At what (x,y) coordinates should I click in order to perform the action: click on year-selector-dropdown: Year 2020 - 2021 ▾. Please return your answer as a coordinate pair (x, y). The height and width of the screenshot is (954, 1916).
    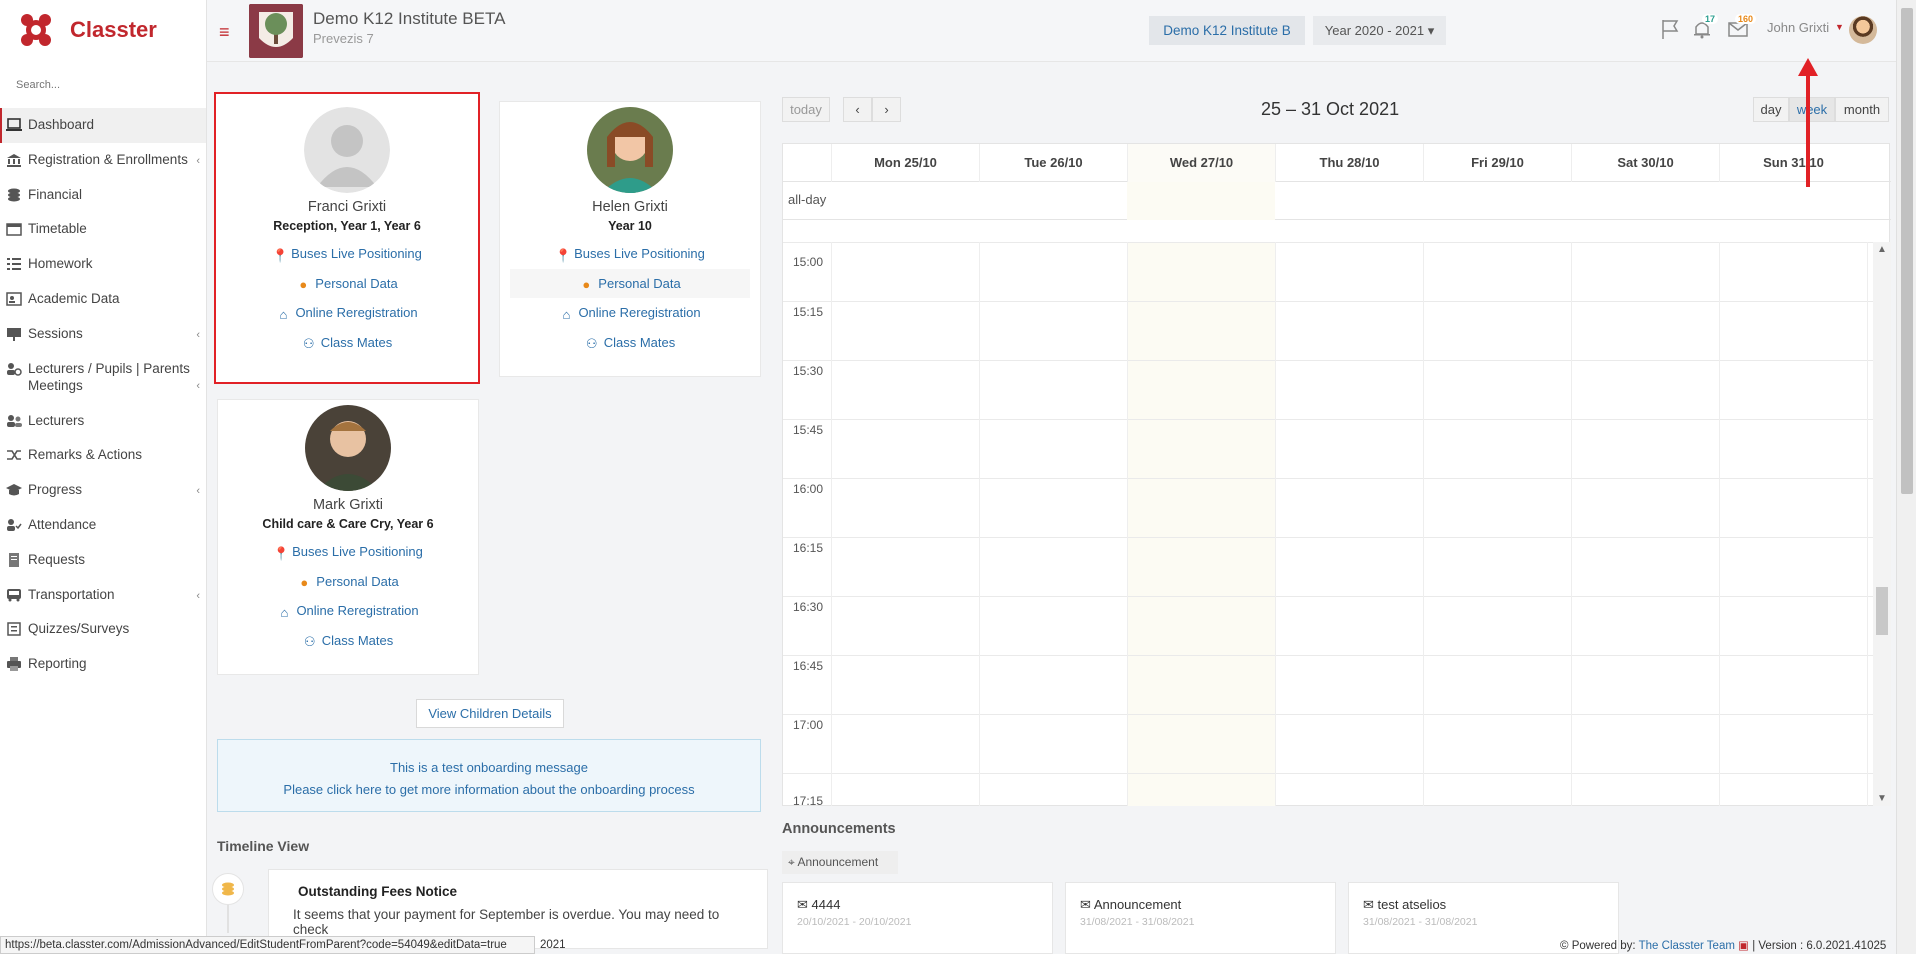
    Looking at the image, I should click on (1379, 30).